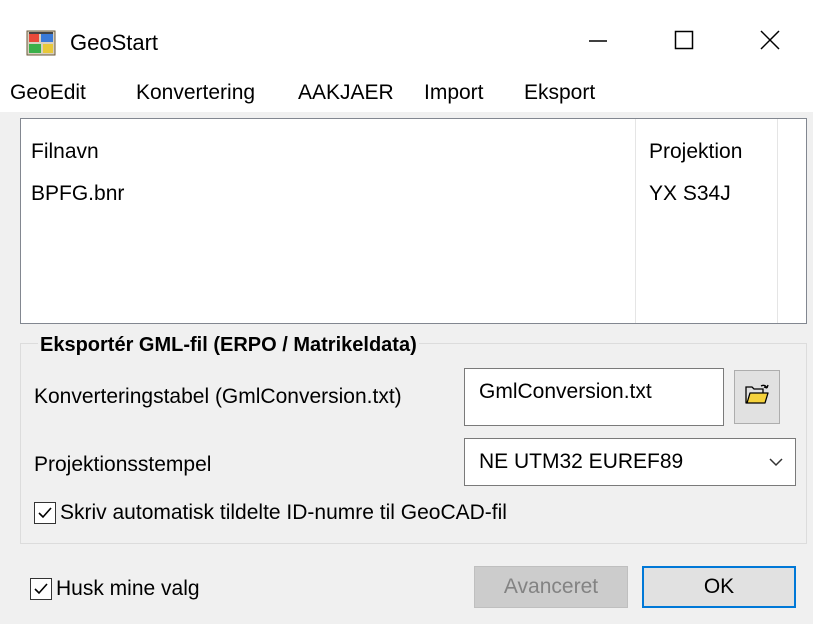 The width and height of the screenshot is (813, 624). I want to click on advanced-button: Avanceret, so click(551, 587).